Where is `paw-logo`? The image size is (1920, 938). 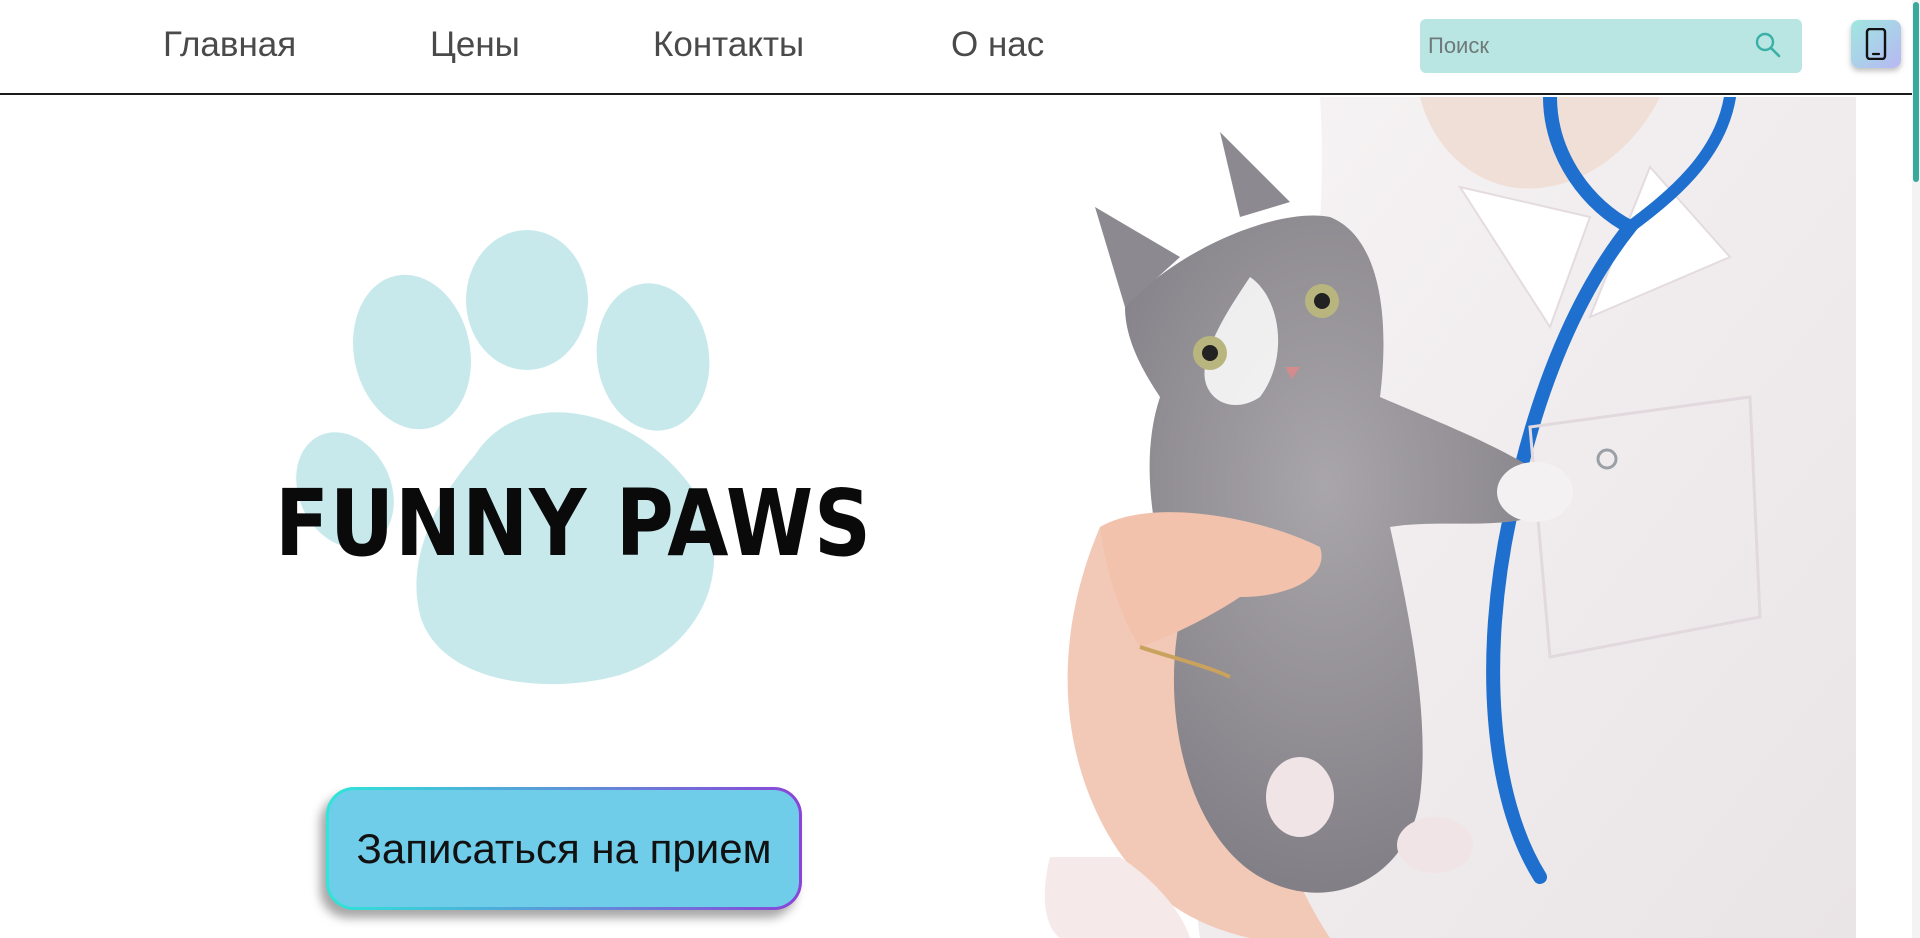 paw-logo is located at coordinates (505, 457).